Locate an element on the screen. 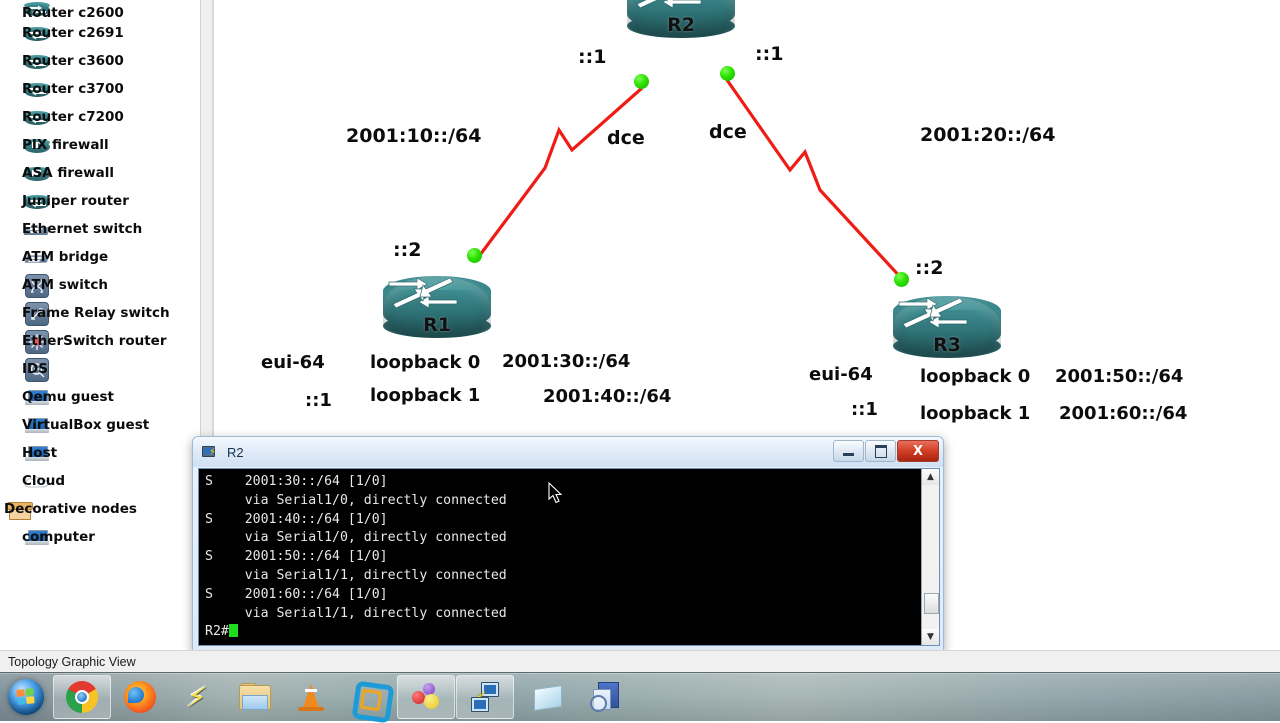  sidebar-item-atm-bridge: ATM bridge is located at coordinates (100, 258).